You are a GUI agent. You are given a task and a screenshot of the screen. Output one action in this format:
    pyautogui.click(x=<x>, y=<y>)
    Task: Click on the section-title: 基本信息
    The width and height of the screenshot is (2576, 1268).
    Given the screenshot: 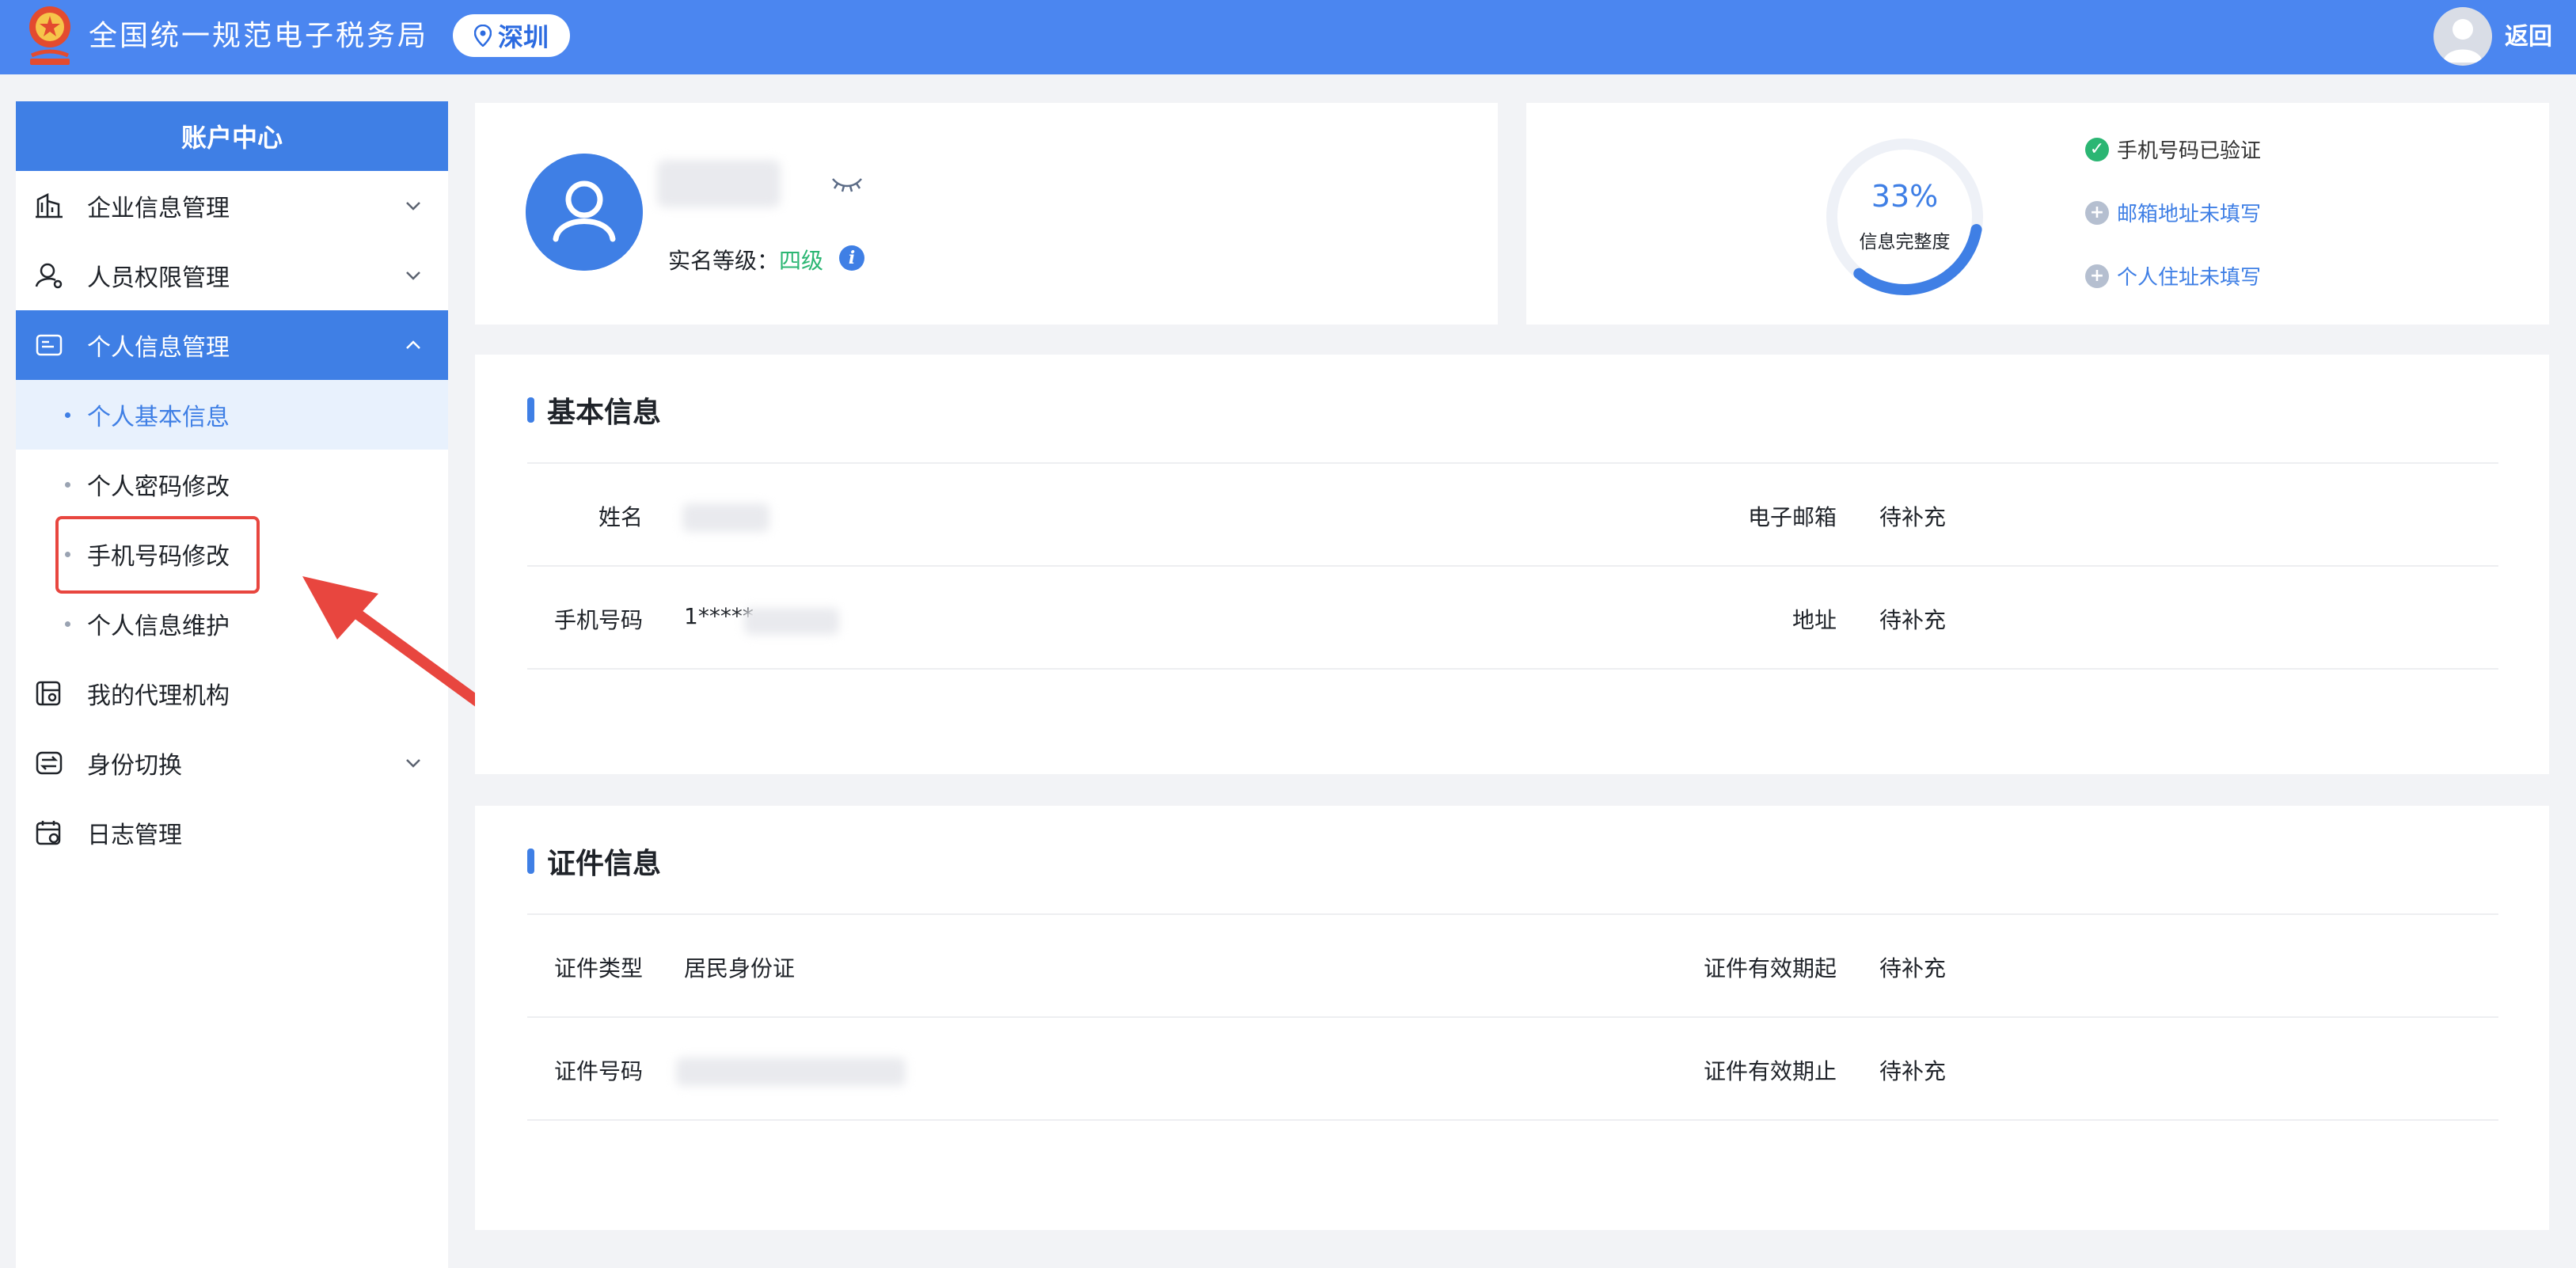 What is the action you would take?
    pyautogui.click(x=594, y=410)
    